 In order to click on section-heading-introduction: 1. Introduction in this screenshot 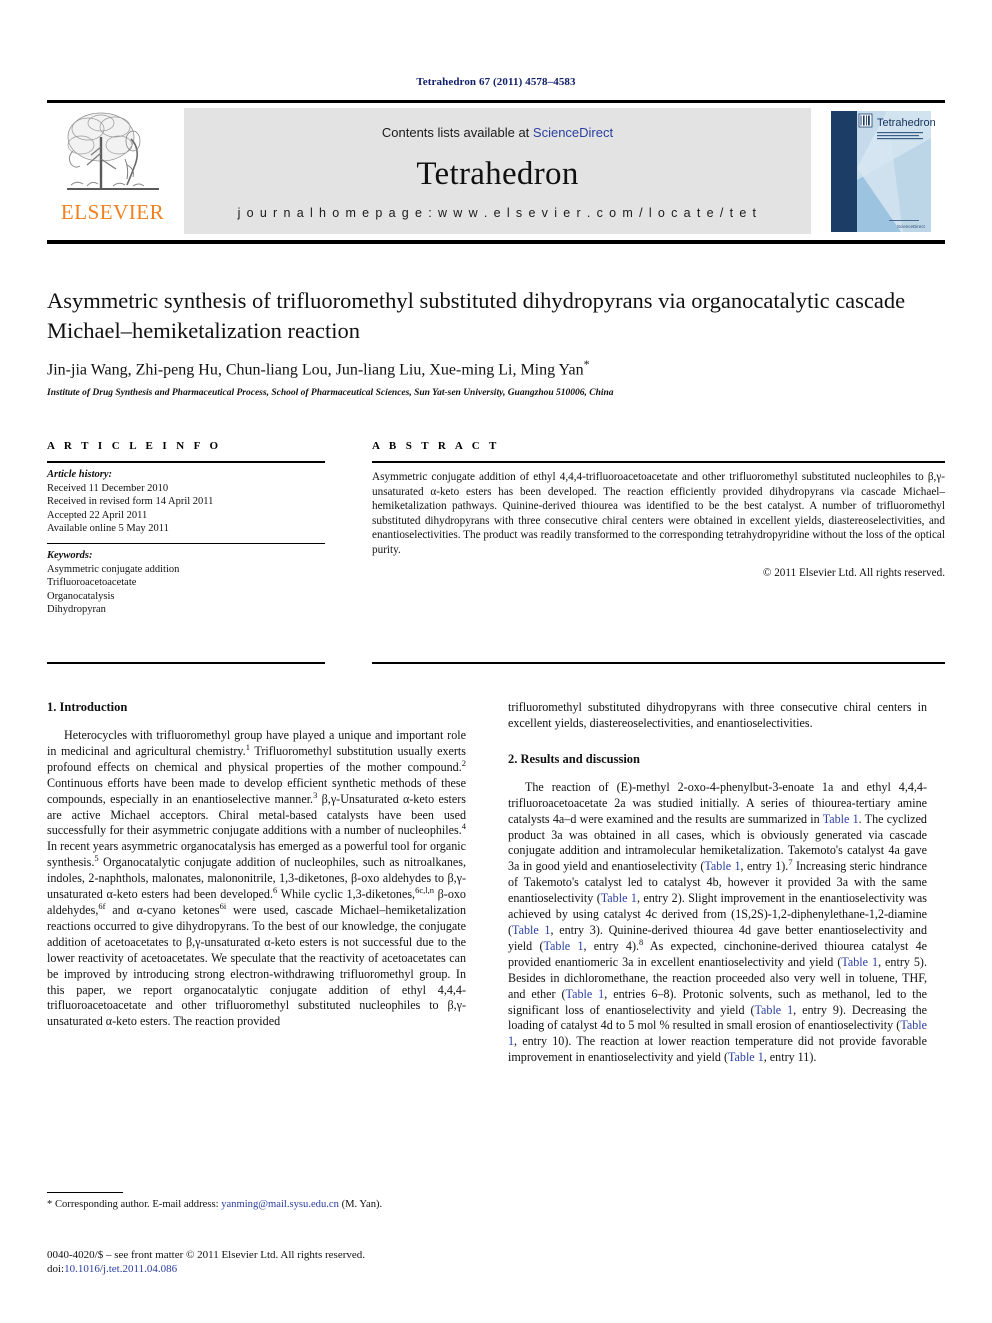, I will do `click(87, 707)`.